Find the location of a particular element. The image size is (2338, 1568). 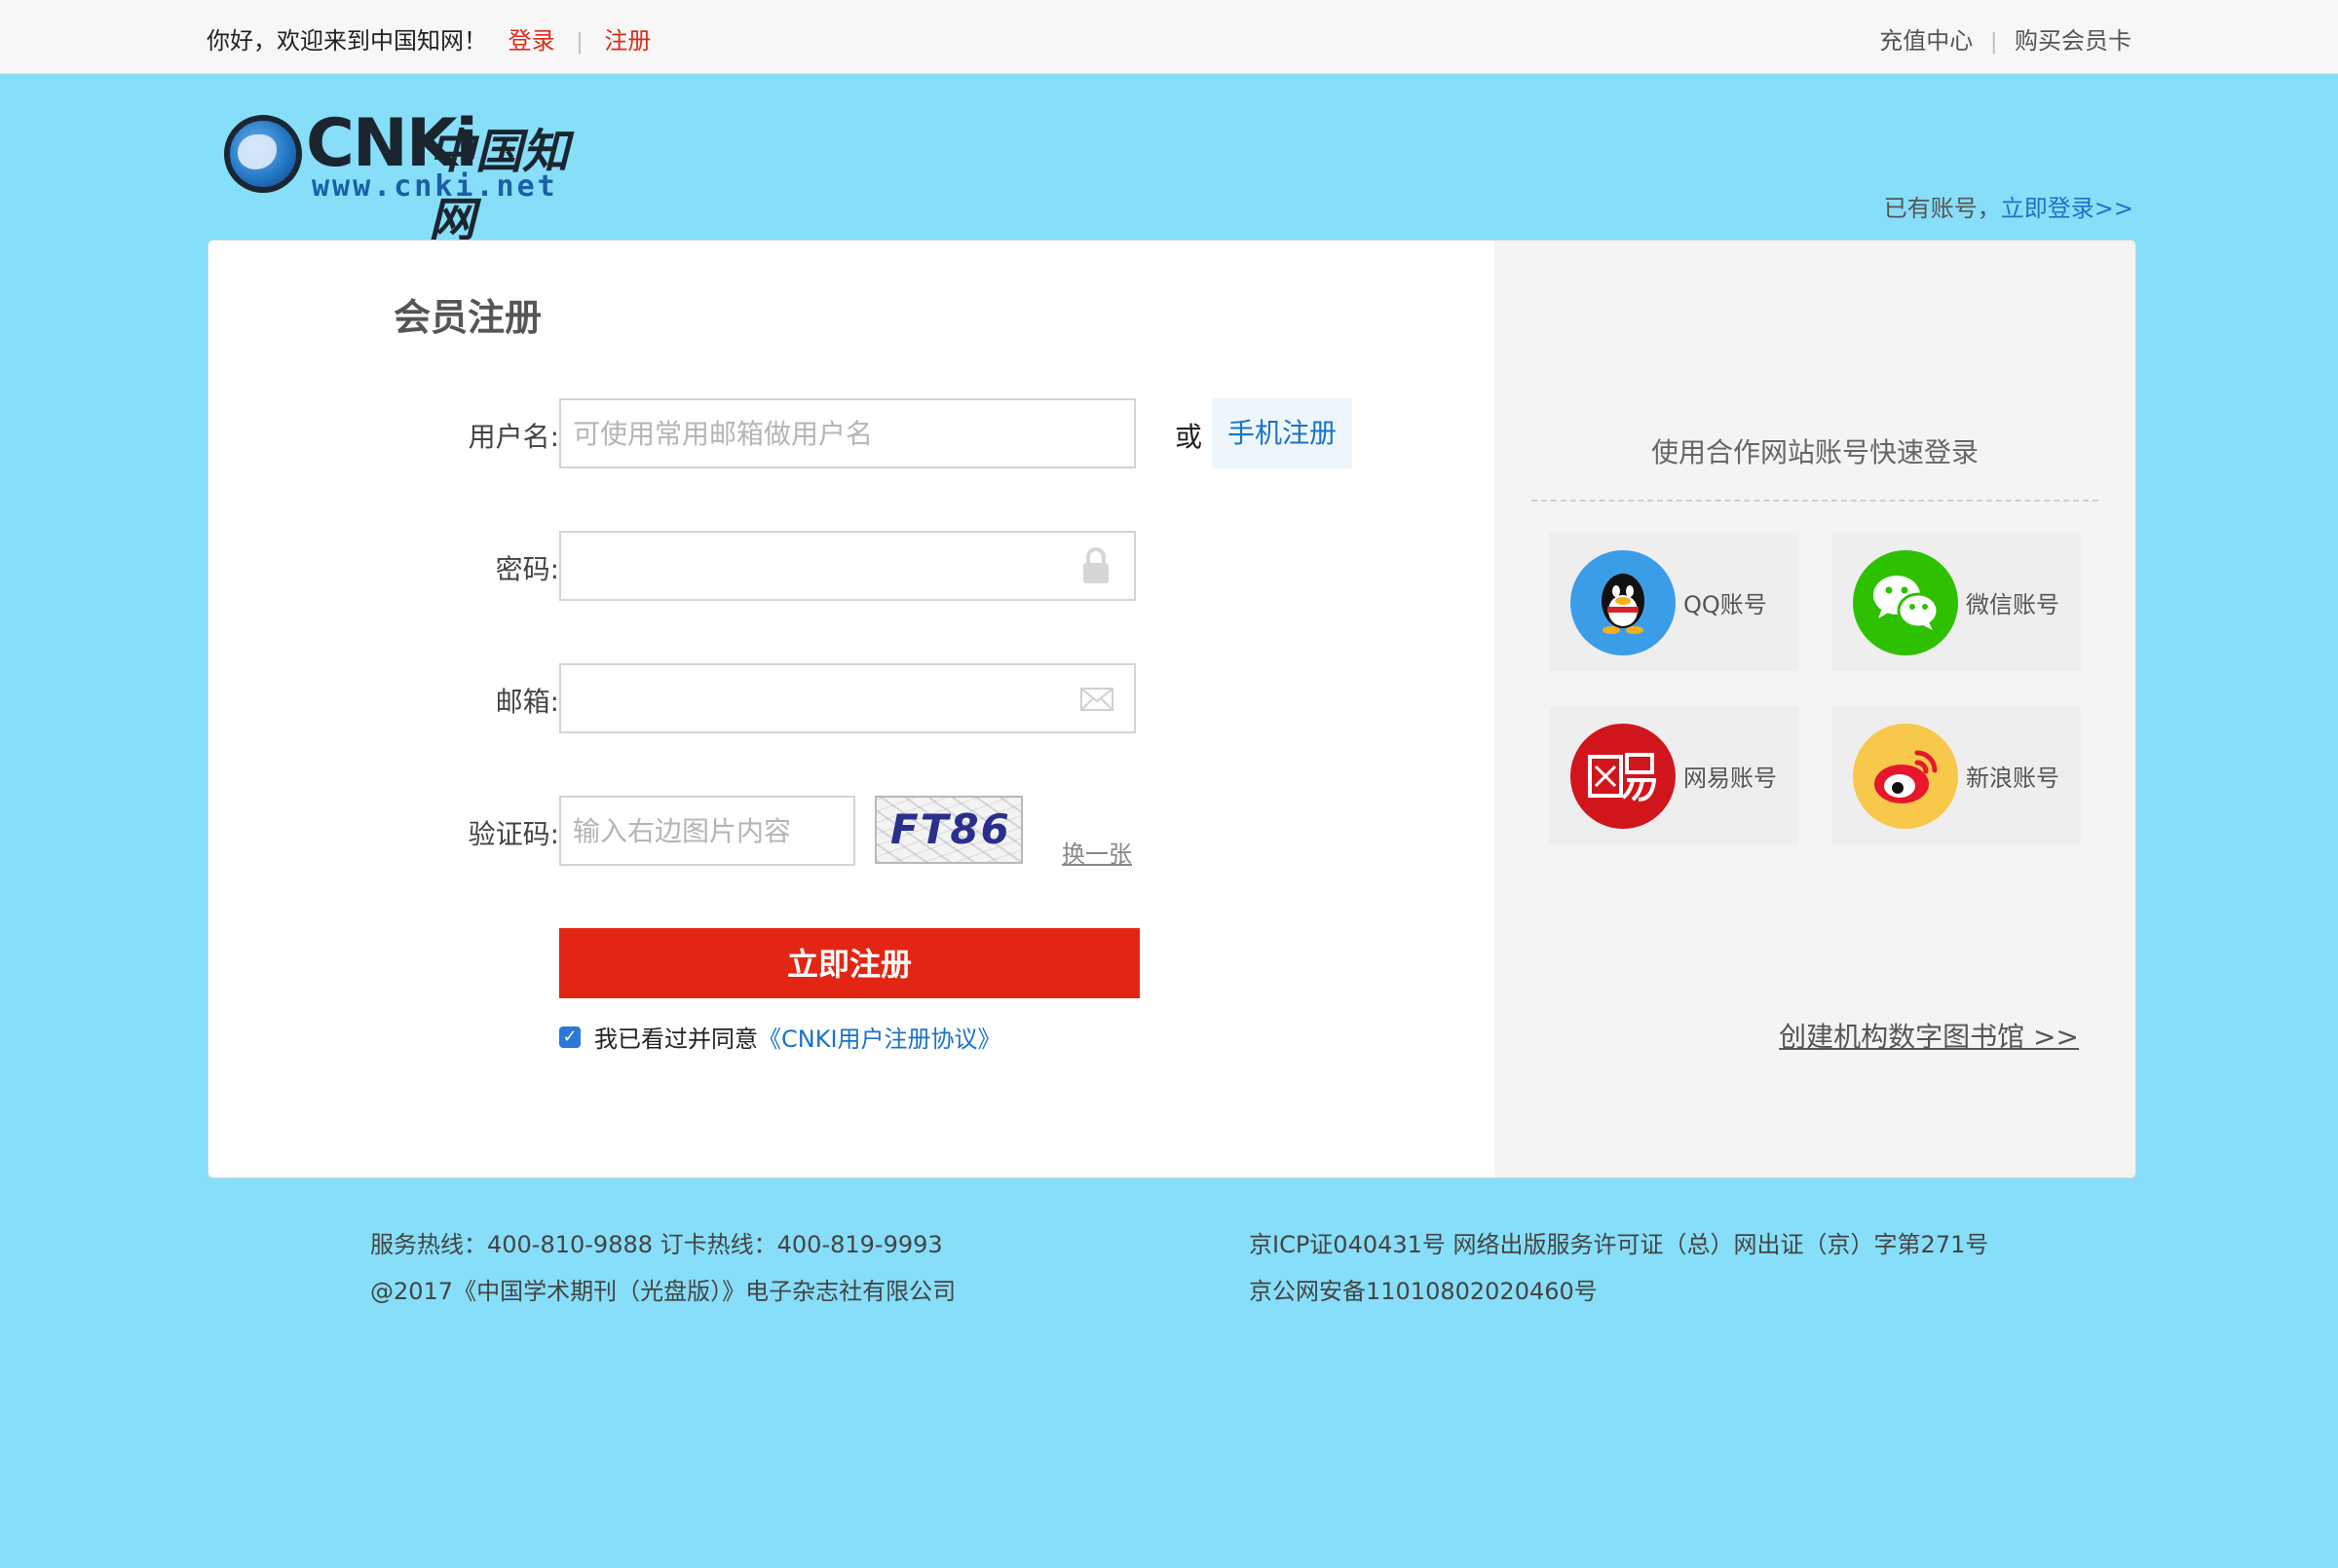

login-link: 登录 is located at coordinates (532, 41).